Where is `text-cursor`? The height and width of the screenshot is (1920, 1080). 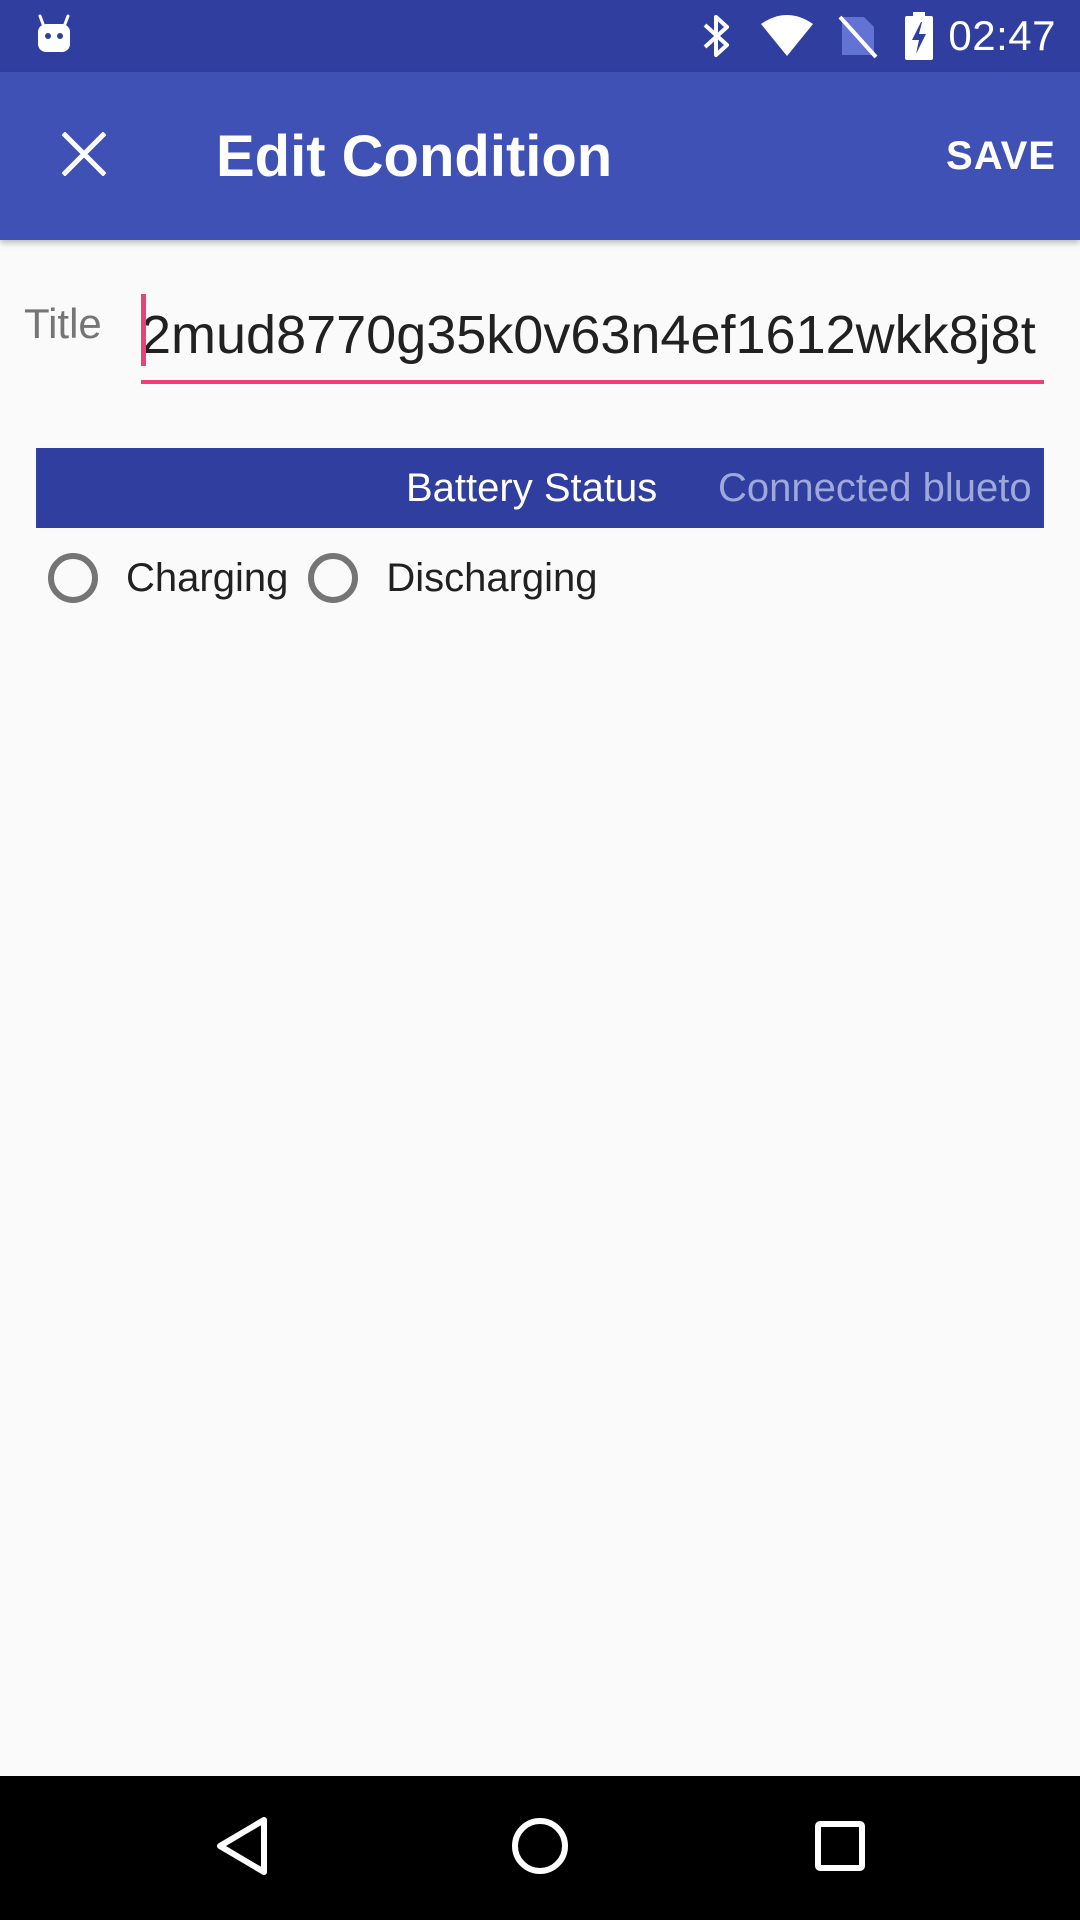 text-cursor is located at coordinates (143, 330).